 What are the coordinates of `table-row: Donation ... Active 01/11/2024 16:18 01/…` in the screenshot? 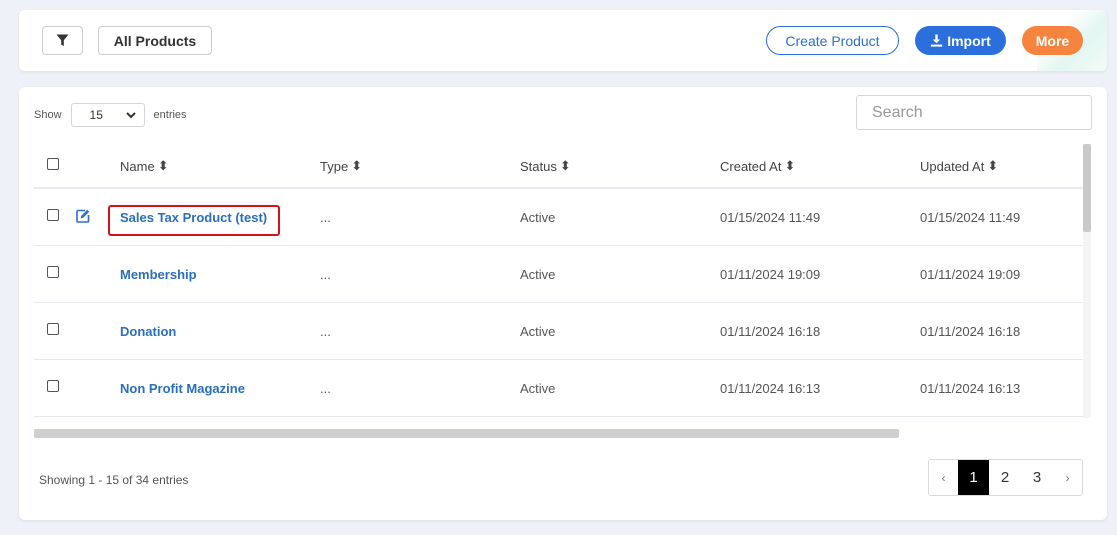 It's located at (558, 331).